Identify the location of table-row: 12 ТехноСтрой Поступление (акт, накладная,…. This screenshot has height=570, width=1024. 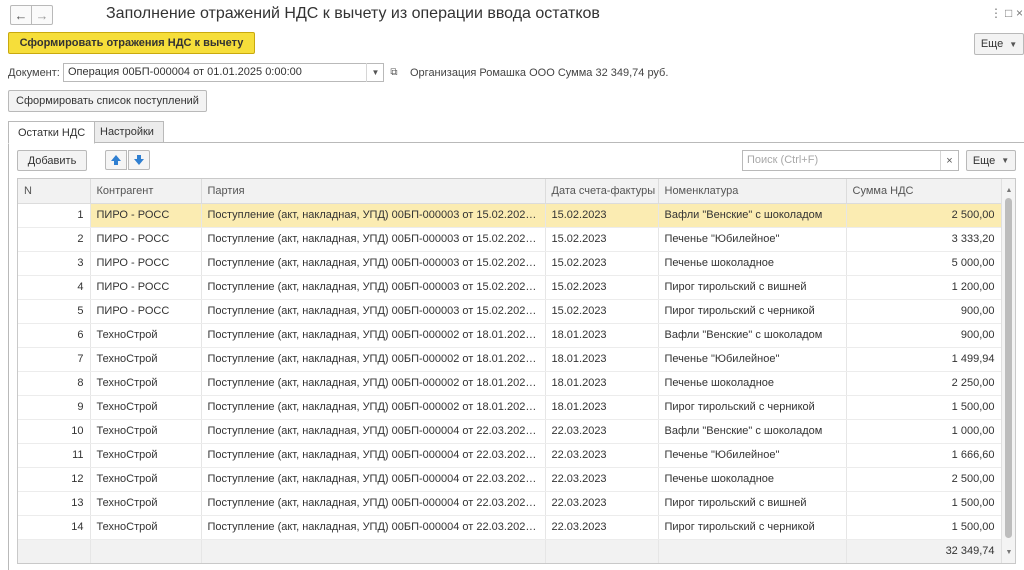
(510, 479).